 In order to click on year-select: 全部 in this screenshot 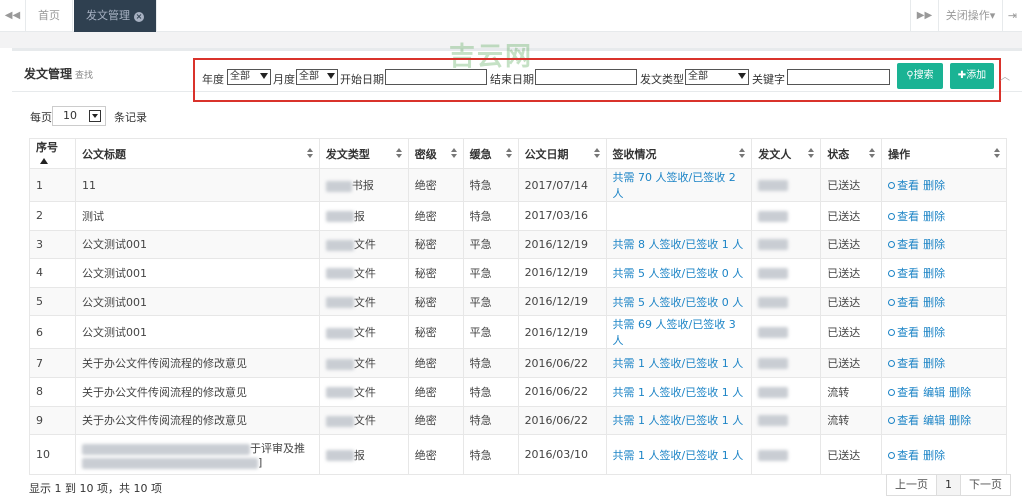, I will do `click(249, 77)`.